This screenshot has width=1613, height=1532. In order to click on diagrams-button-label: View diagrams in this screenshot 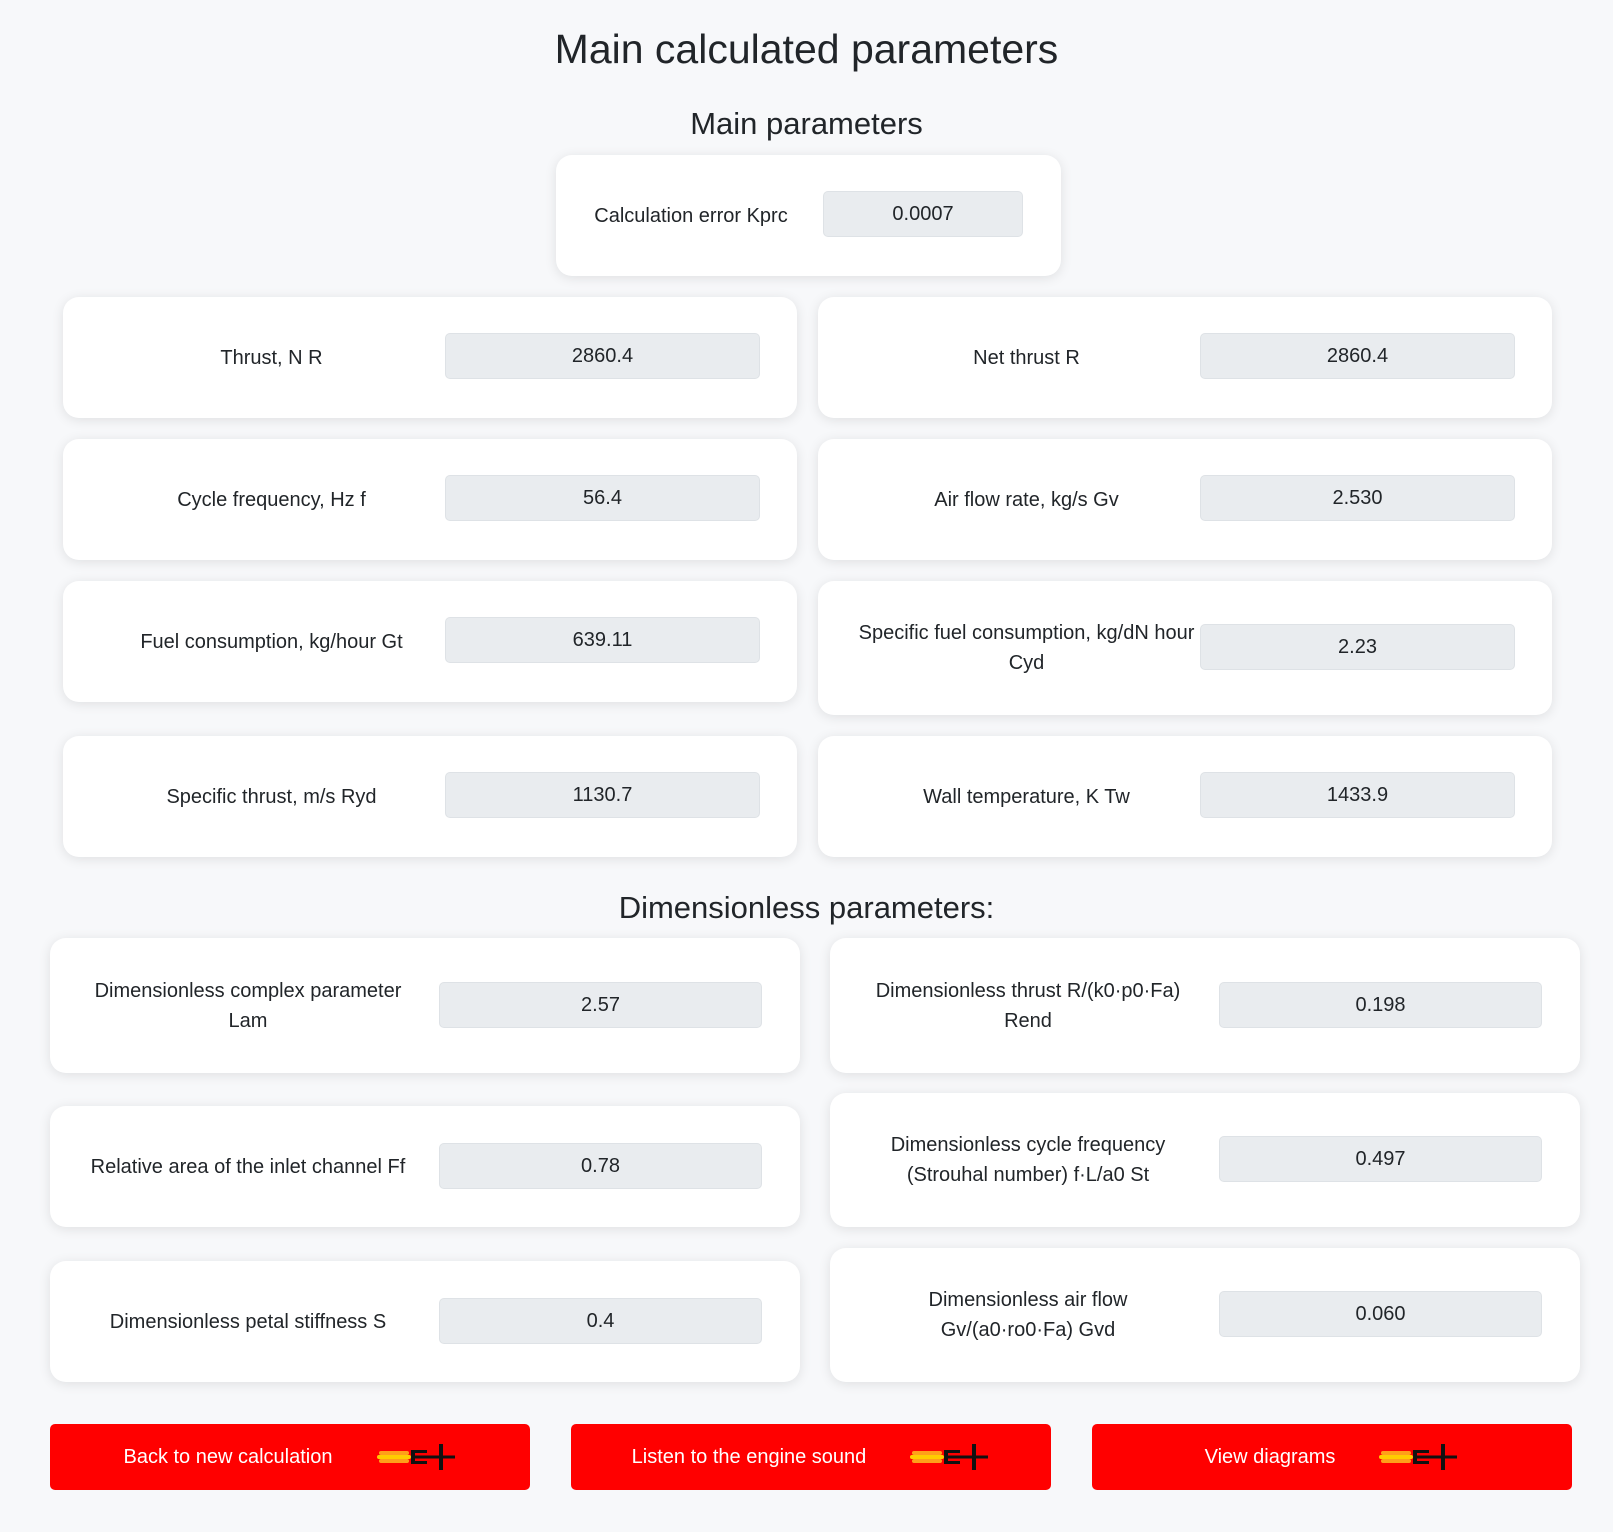, I will do `click(1270, 1456)`.